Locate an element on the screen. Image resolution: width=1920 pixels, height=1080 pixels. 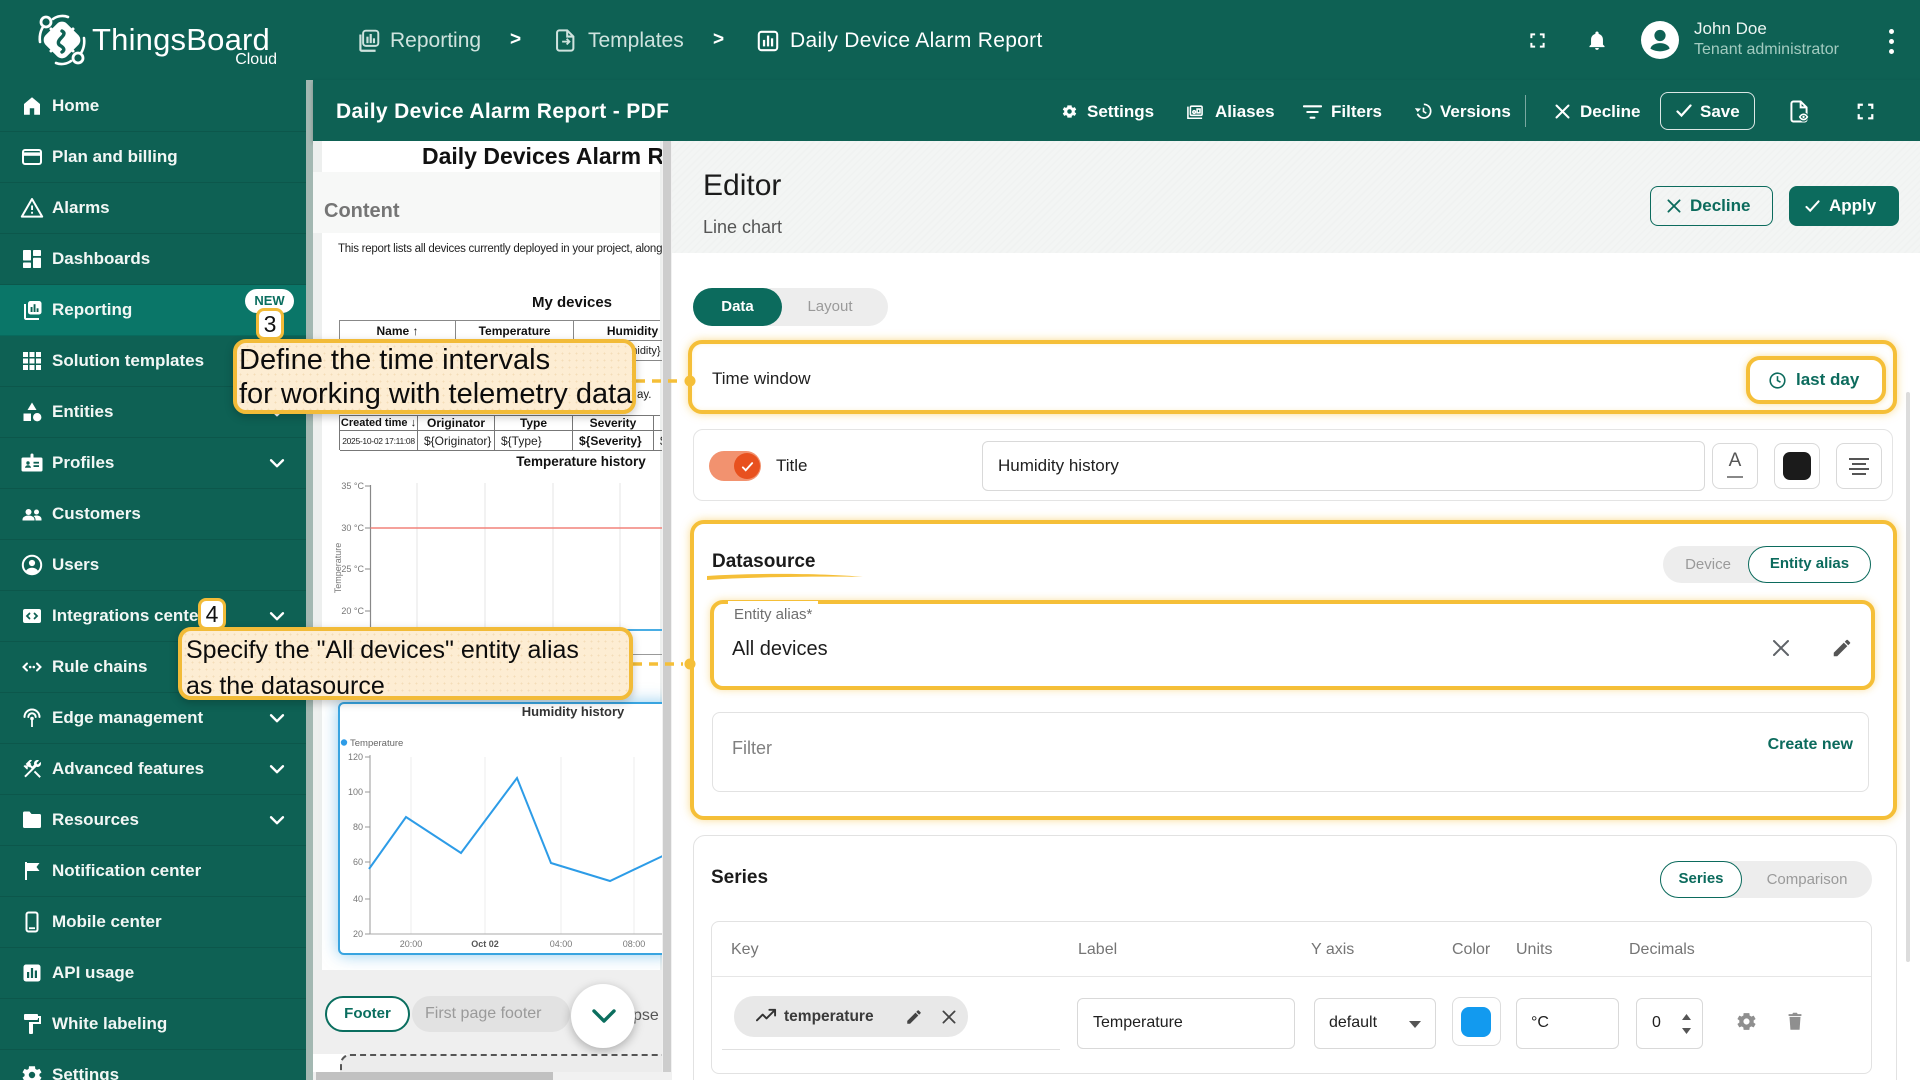
svg-text: 35 °C is located at coordinates (352, 486).